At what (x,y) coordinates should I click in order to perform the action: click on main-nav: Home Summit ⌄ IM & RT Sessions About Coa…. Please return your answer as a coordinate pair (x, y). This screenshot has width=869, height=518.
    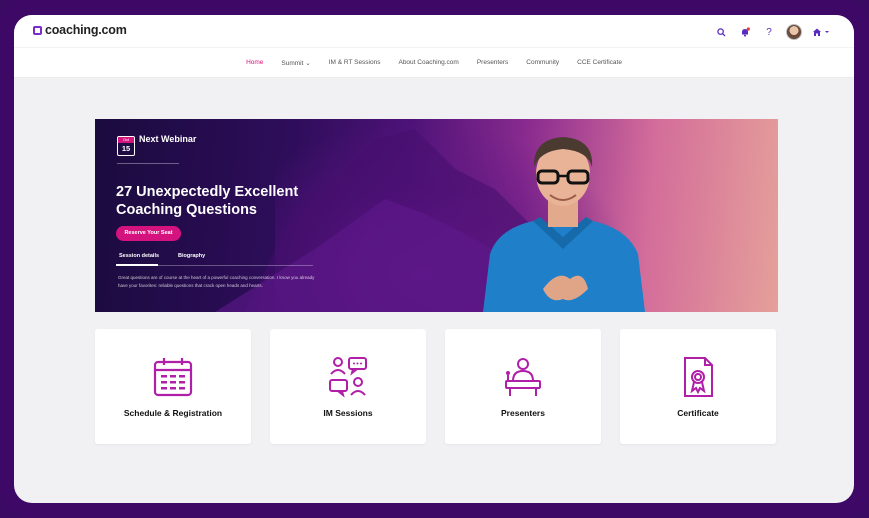
    Looking at the image, I should click on (434, 62).